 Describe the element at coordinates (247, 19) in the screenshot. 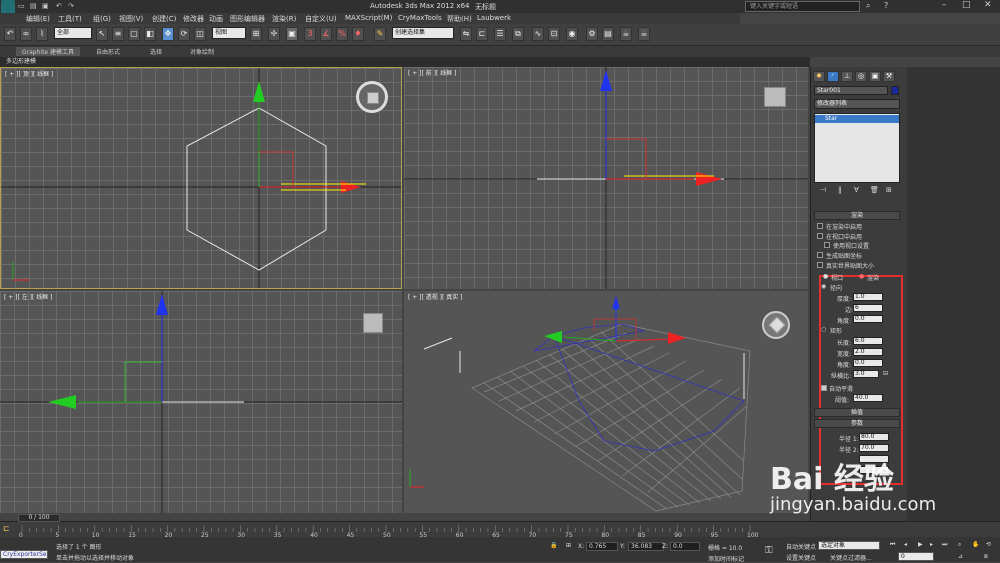

I see `menu-item-7: 图形编辑器` at that location.